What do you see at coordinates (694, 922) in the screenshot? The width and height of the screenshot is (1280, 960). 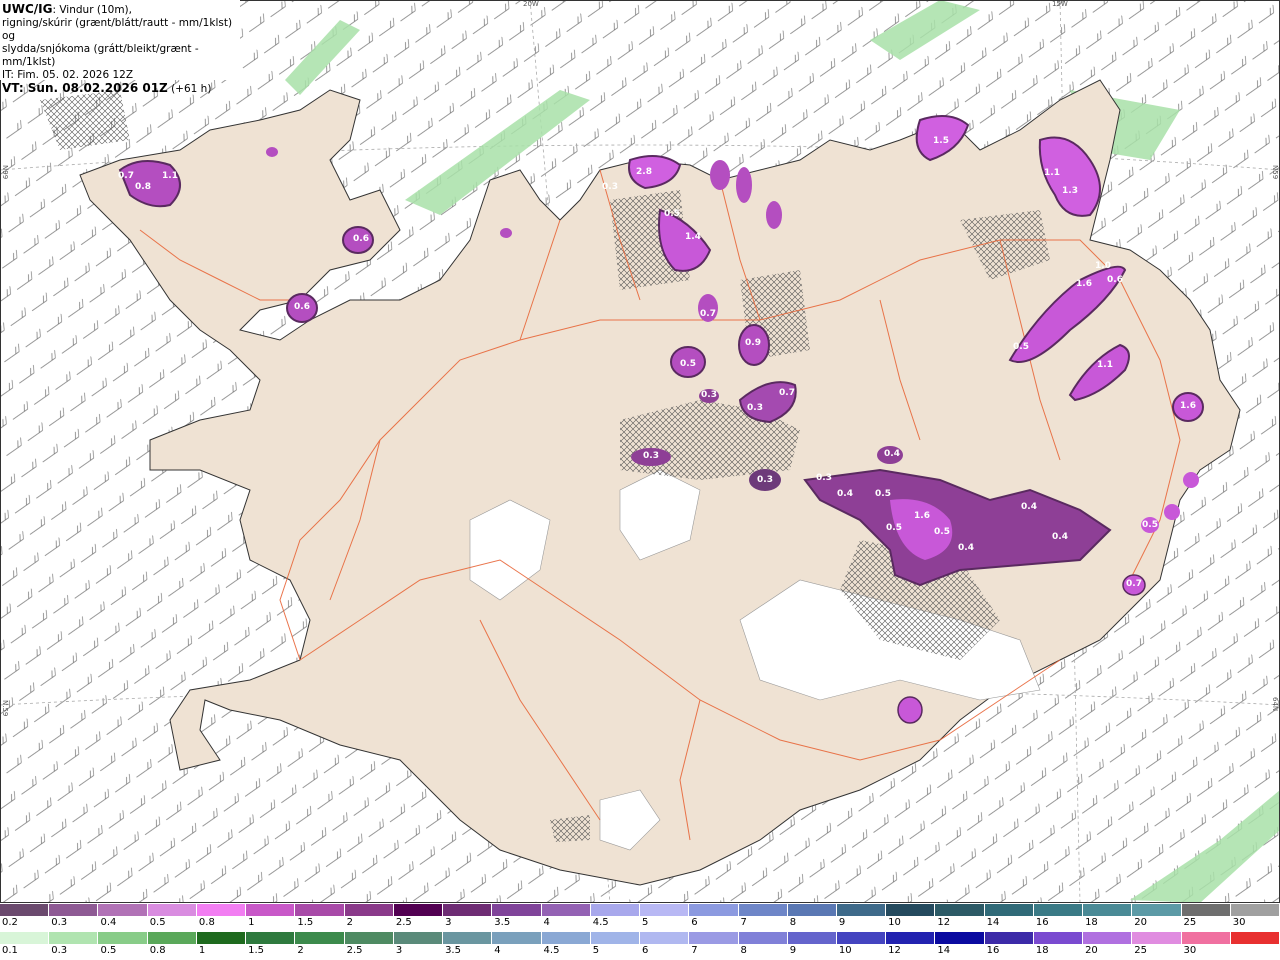 I see `legend-label: 6` at bounding box center [694, 922].